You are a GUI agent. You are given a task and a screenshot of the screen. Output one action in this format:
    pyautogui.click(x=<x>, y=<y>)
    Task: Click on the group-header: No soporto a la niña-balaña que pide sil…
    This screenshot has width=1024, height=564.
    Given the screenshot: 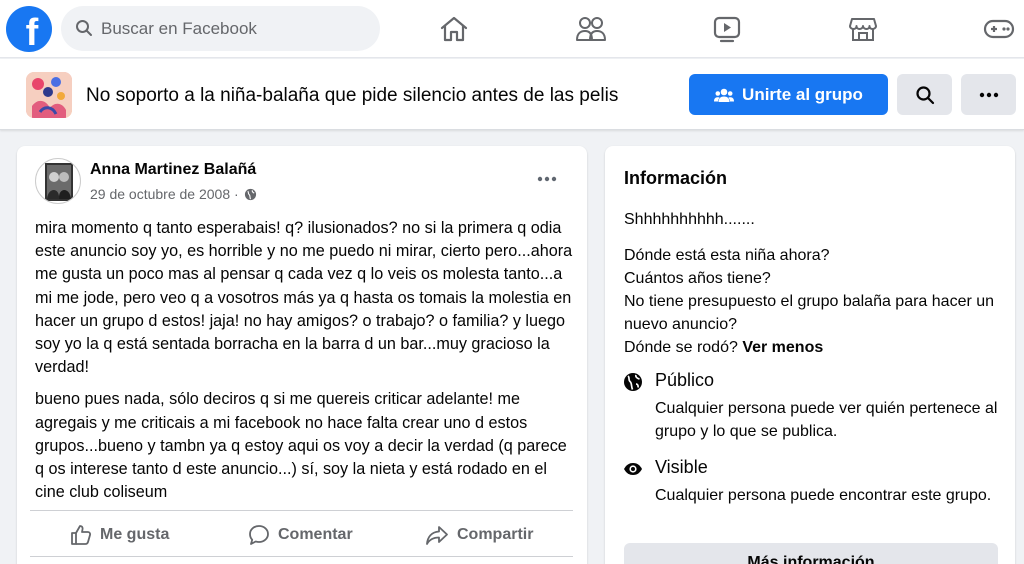 What is the action you would take?
    pyautogui.click(x=512, y=94)
    